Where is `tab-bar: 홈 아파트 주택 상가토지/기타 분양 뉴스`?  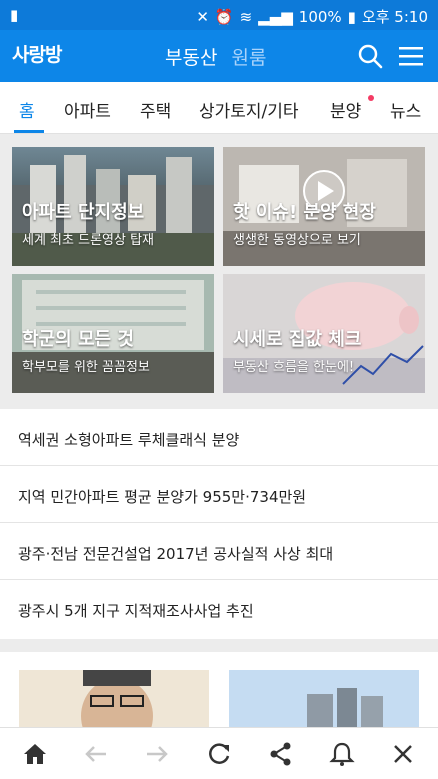 tab-bar: 홈 아파트 주택 상가토지/기타 분양 뉴스 is located at coordinates (219, 108).